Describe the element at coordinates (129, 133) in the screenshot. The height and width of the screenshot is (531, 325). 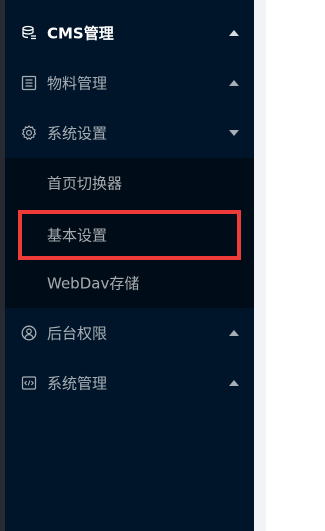
I see `sidebar-item-system-settings: 系统设置` at that location.